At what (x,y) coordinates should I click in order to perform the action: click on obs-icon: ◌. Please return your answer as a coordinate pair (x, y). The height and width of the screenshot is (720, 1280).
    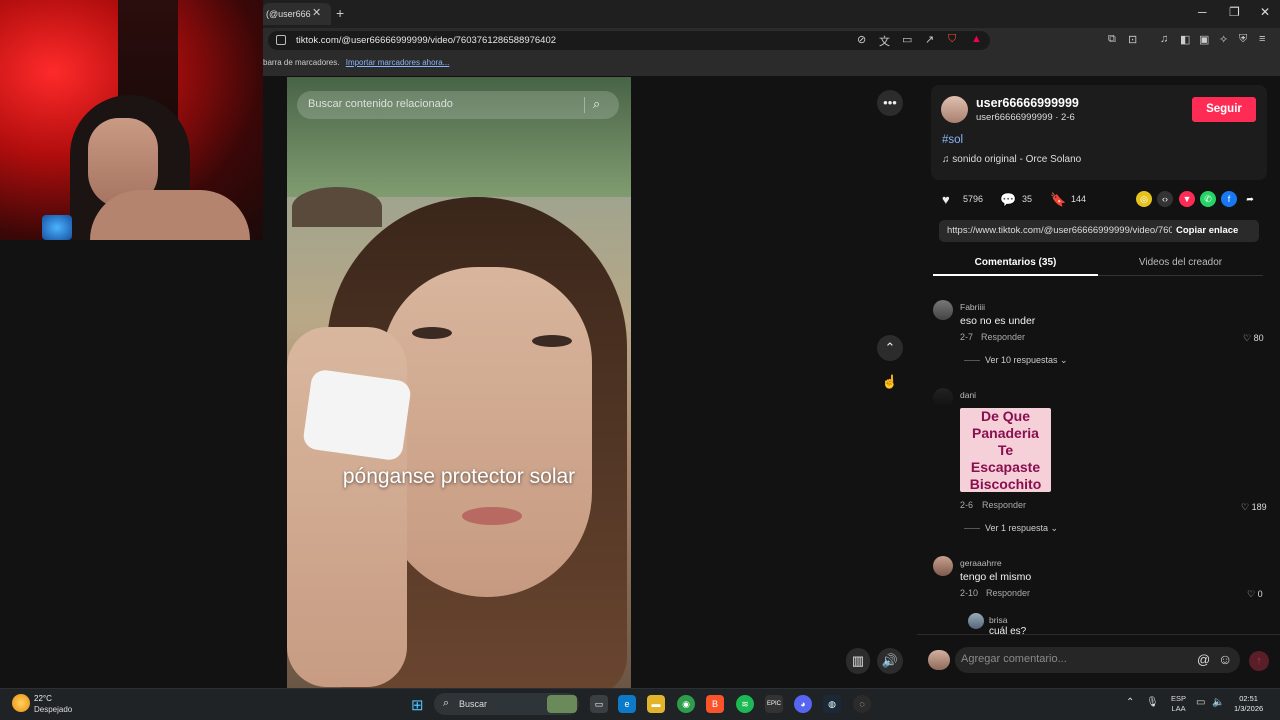
    Looking at the image, I should click on (862, 704).